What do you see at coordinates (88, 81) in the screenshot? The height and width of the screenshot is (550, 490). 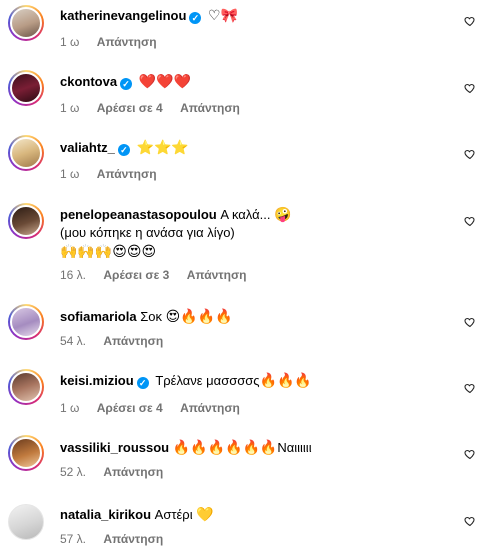 I see `comment-username: ckontova` at bounding box center [88, 81].